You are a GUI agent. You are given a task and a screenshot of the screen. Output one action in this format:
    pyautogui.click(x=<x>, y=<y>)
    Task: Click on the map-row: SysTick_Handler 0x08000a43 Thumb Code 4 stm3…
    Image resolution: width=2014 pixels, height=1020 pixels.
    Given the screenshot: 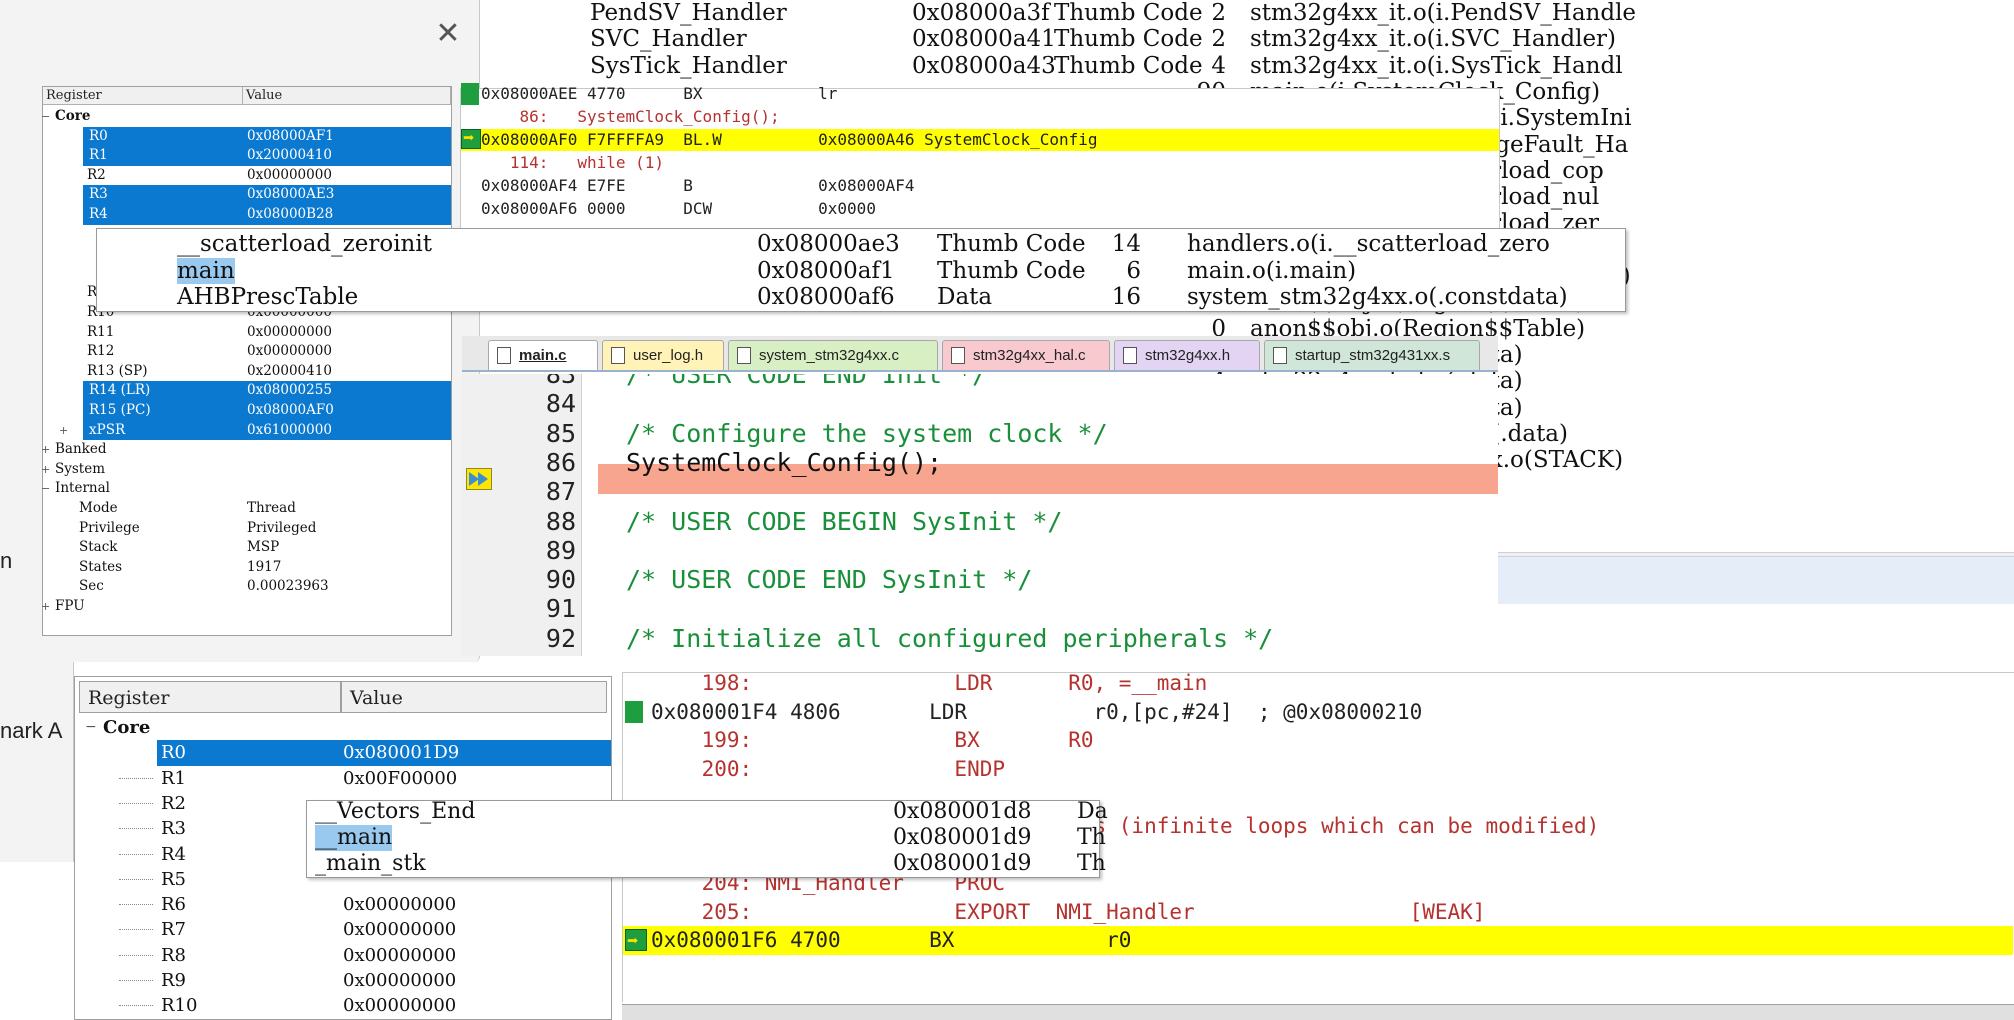 What is the action you would take?
    pyautogui.click(x=1242, y=66)
    